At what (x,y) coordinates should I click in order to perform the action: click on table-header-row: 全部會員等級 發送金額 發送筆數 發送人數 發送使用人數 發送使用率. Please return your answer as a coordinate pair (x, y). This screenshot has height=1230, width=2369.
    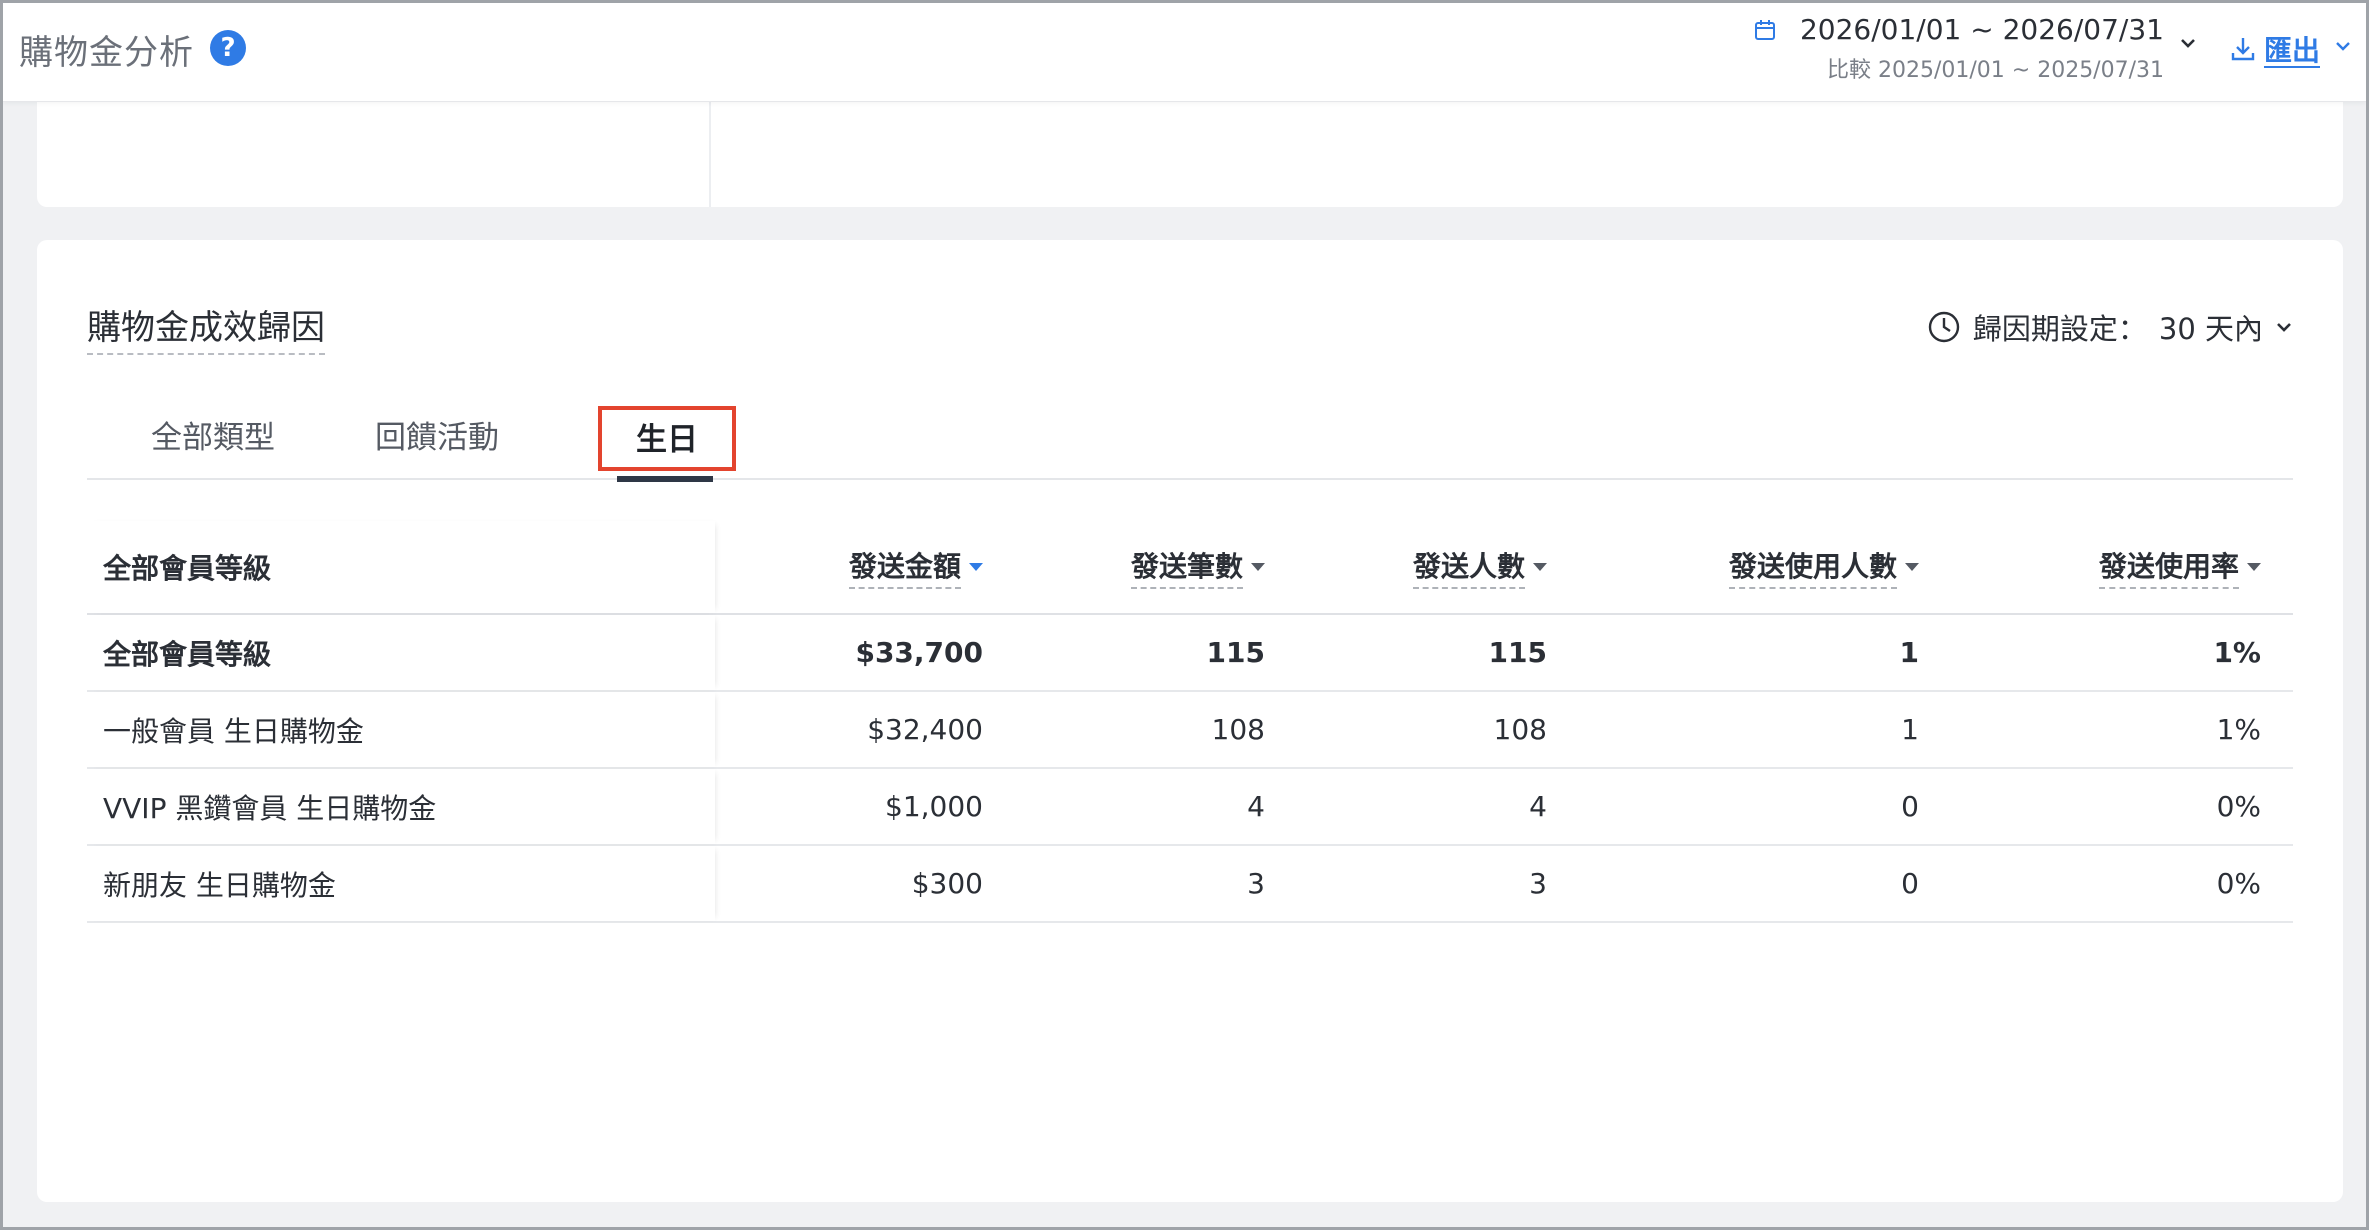
    Looking at the image, I should click on (1190, 568).